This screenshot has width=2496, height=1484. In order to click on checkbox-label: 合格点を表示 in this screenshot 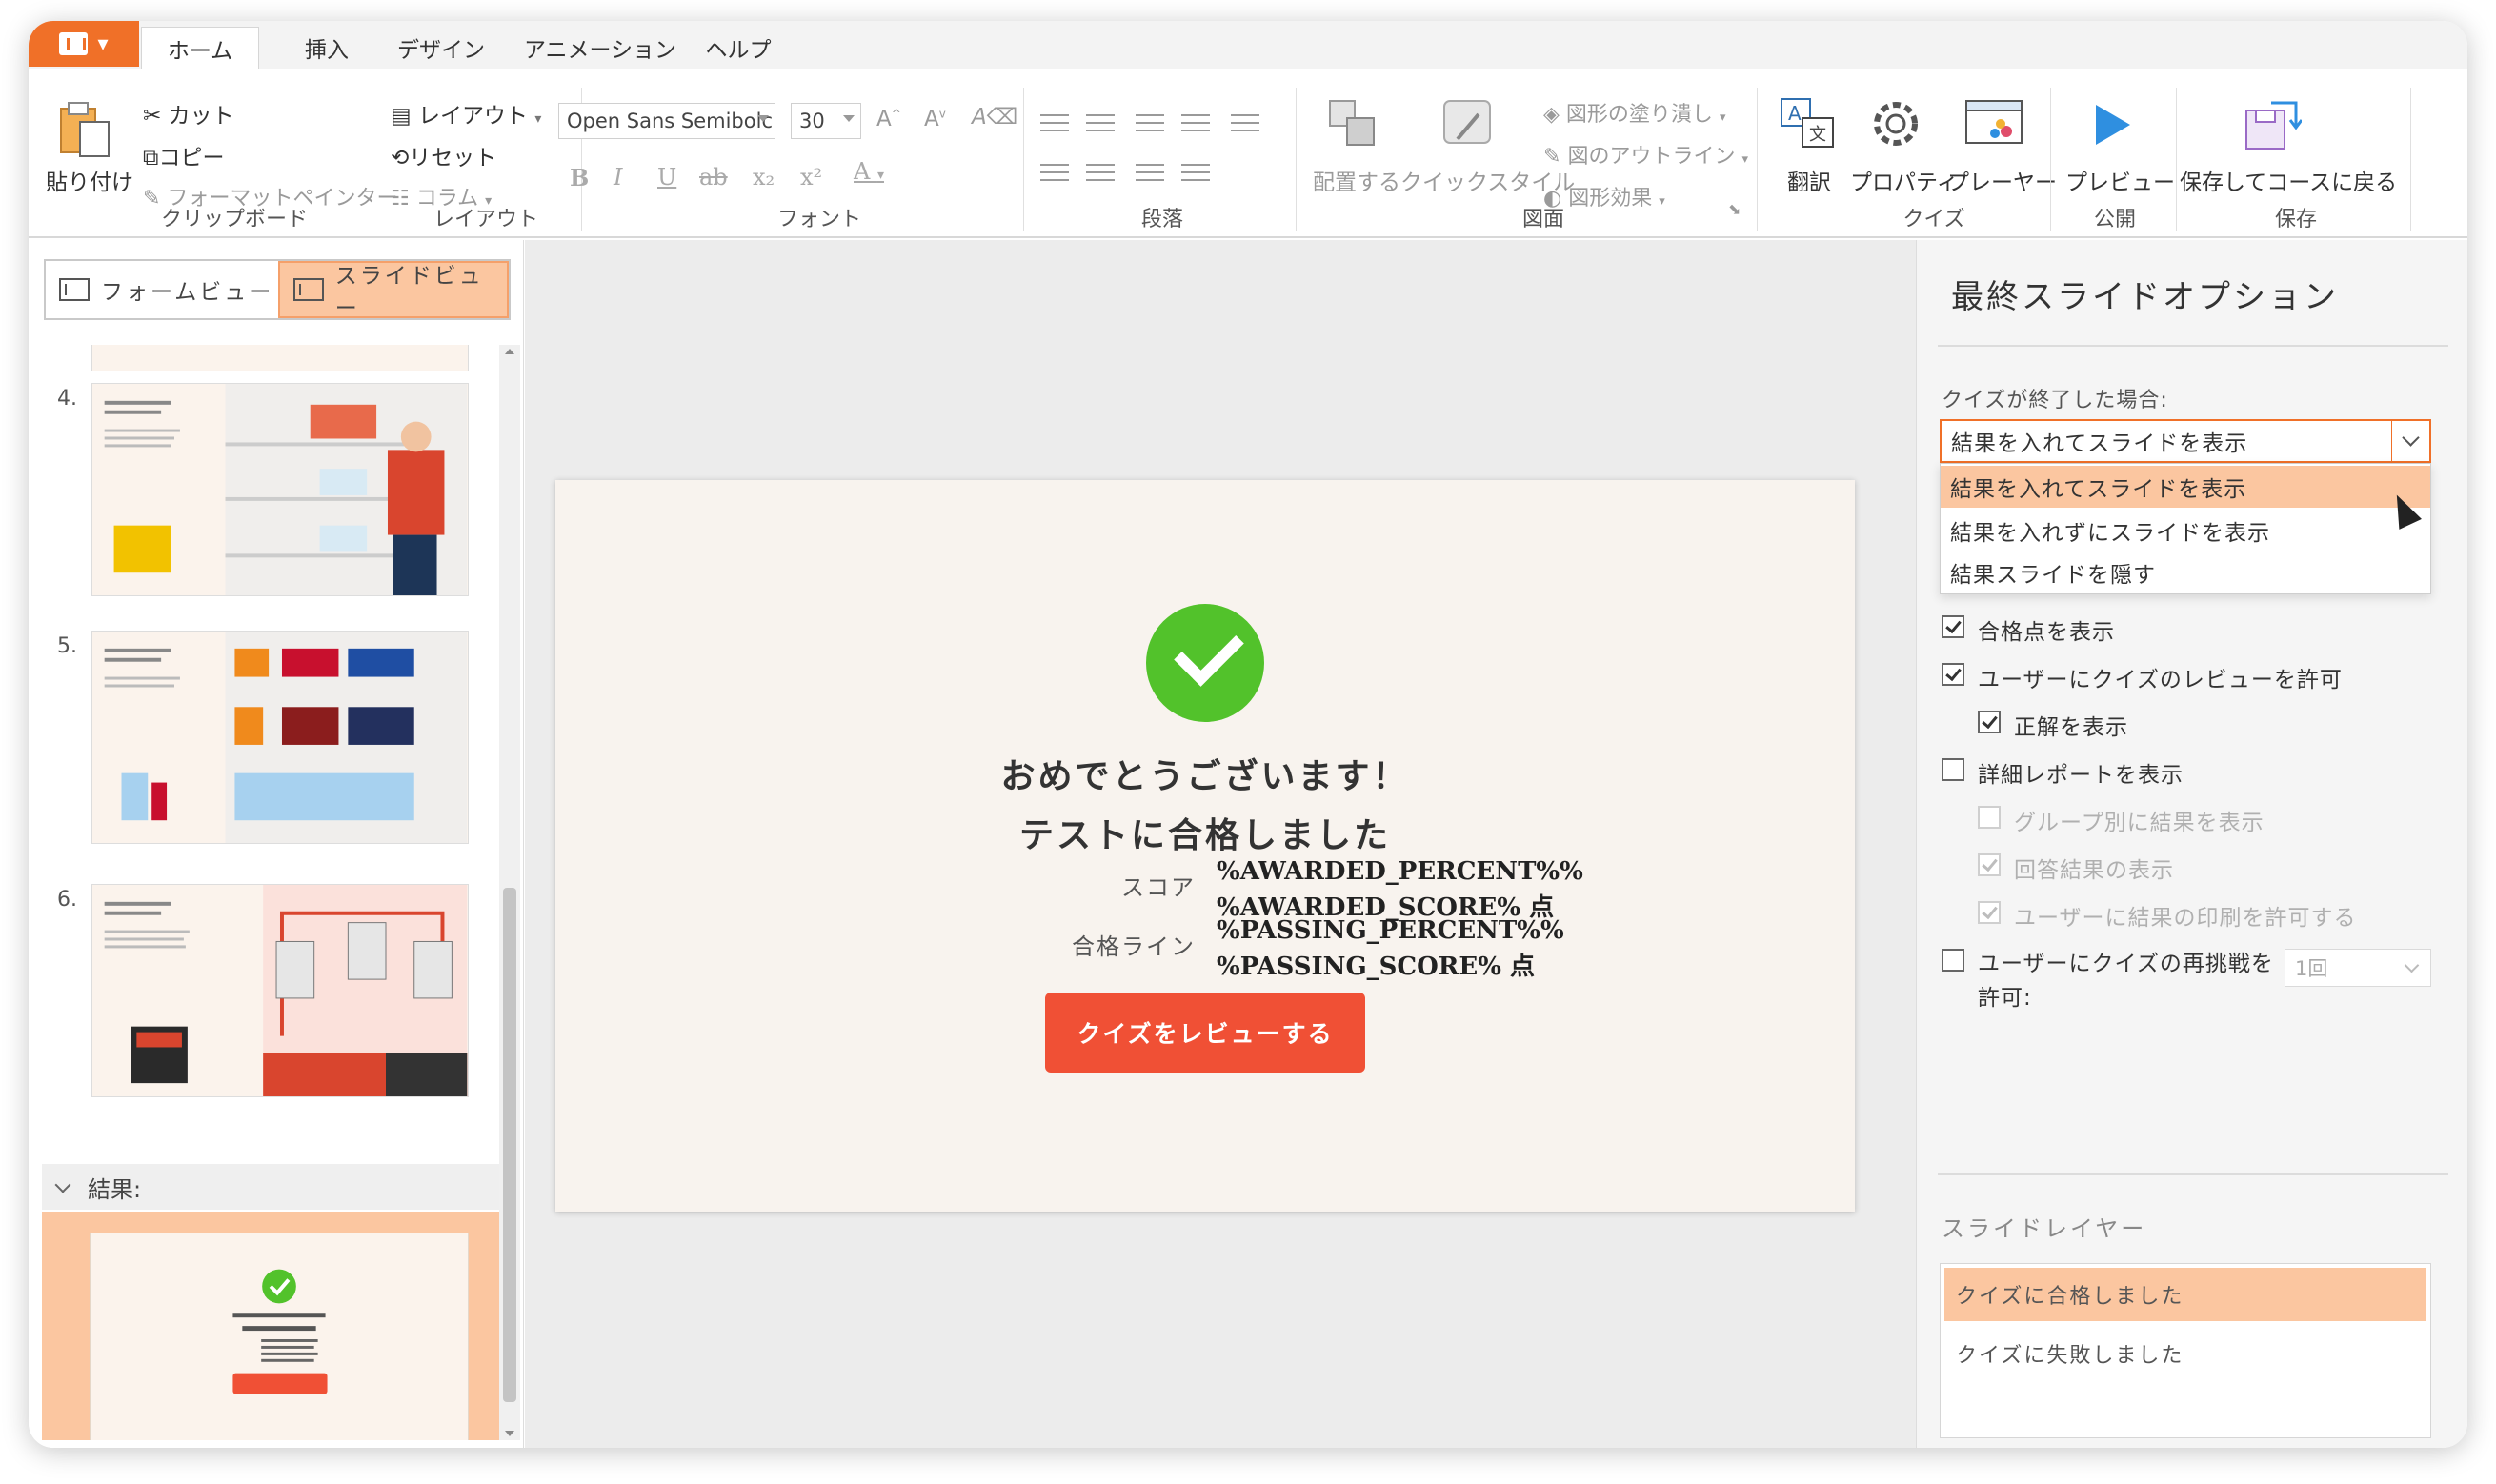, I will do `click(2047, 632)`.